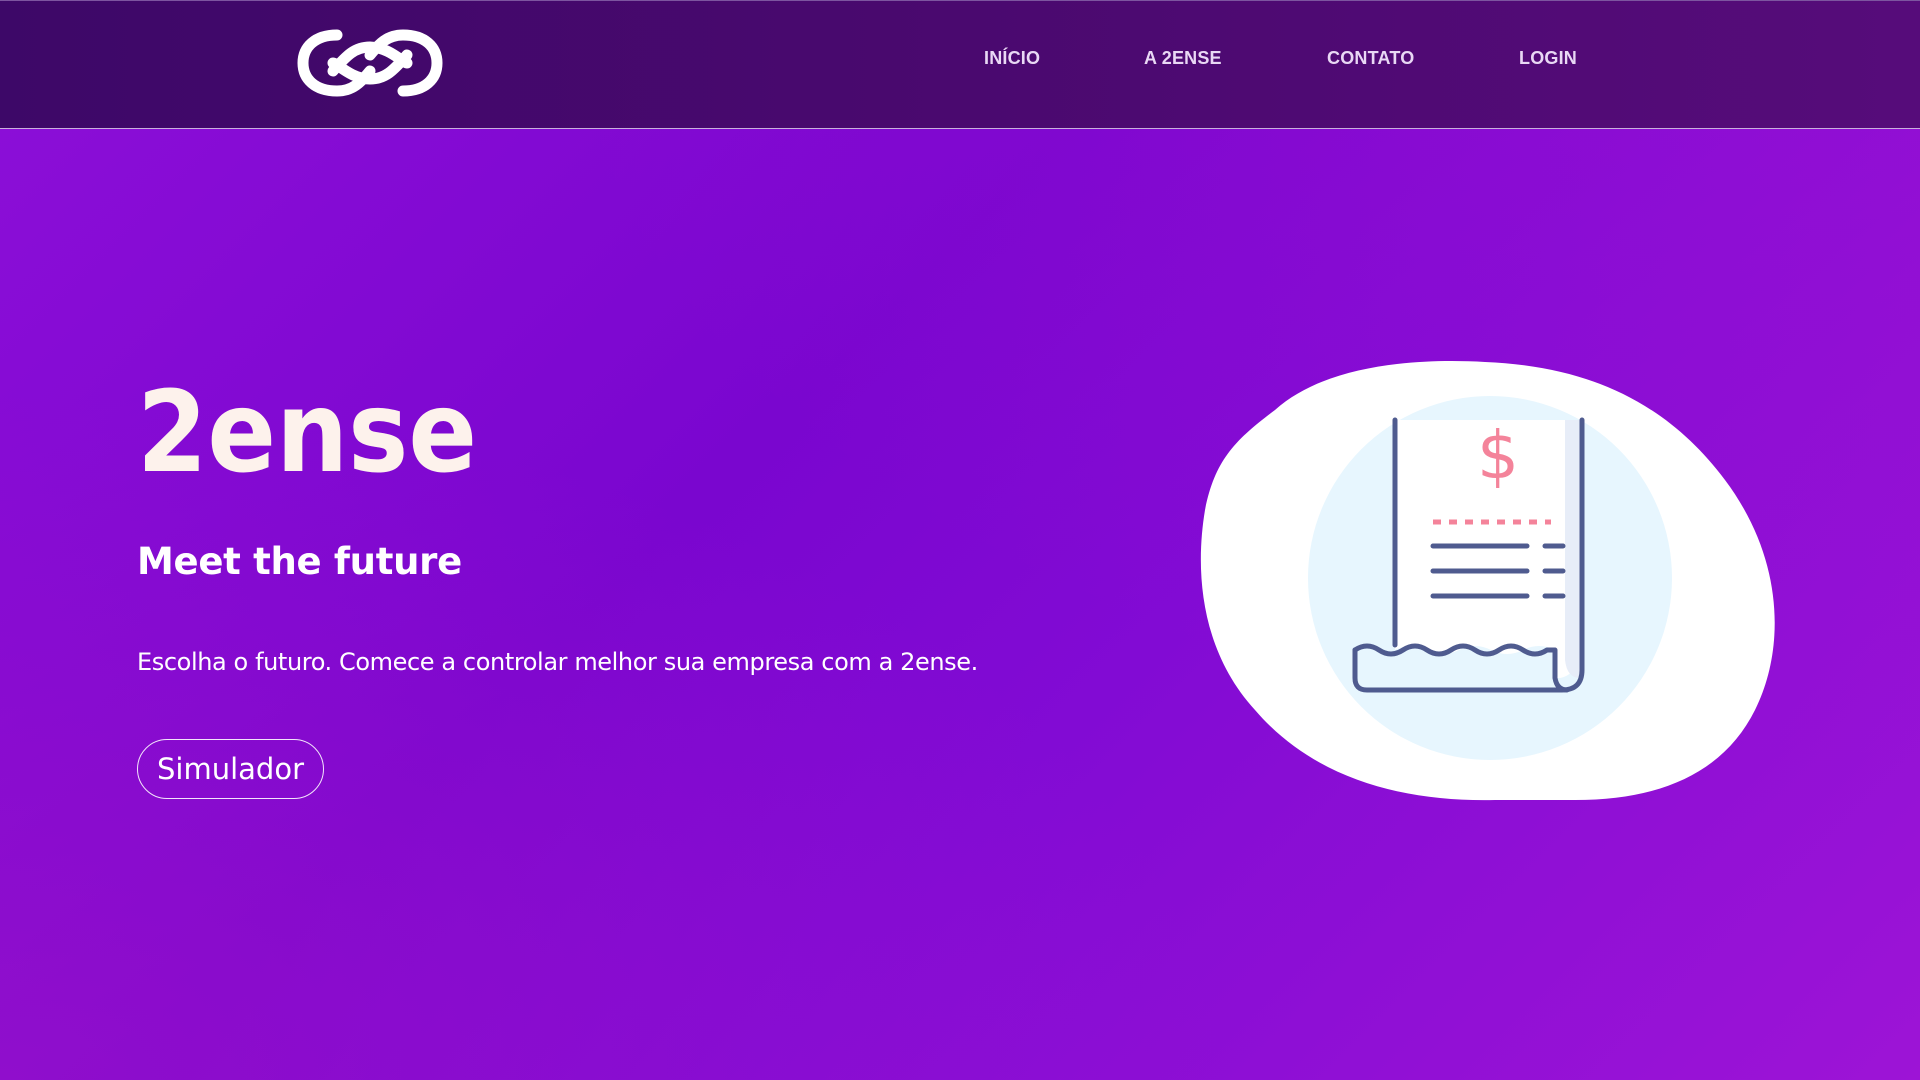 This screenshot has width=1920, height=1080. Describe the element at coordinates (1490, 581) in the screenshot. I see `receipt-illustration: $` at that location.